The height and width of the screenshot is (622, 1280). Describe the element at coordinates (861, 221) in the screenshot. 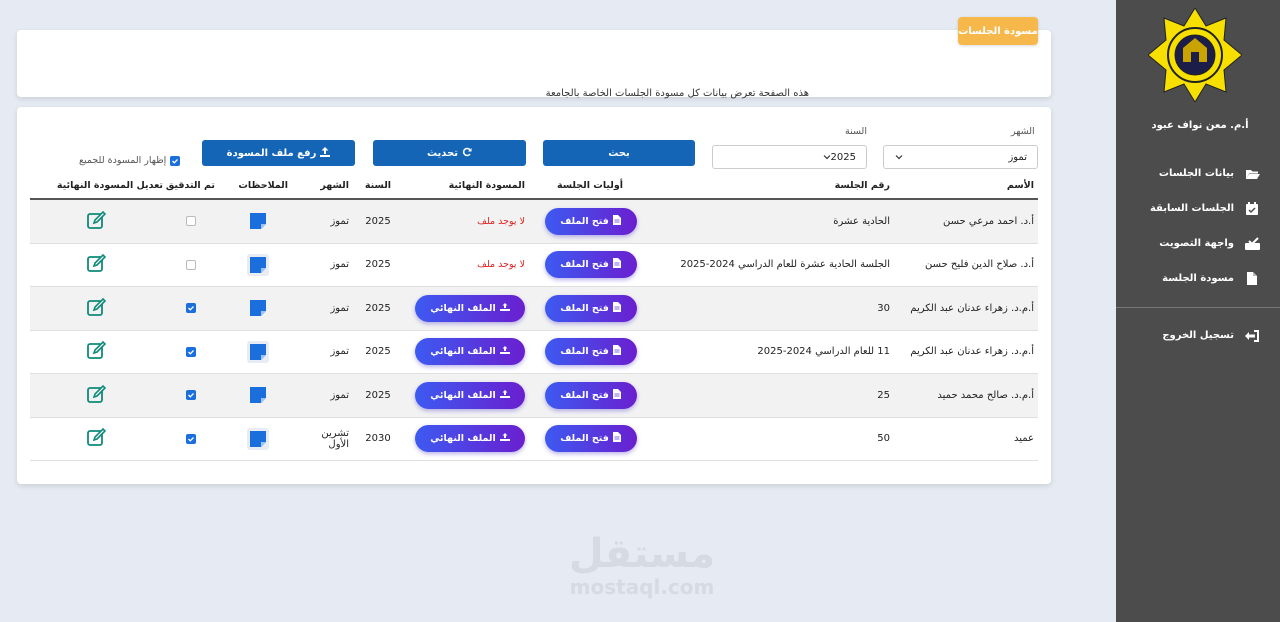

I see `cell-session-number: الحادية عشرة` at that location.